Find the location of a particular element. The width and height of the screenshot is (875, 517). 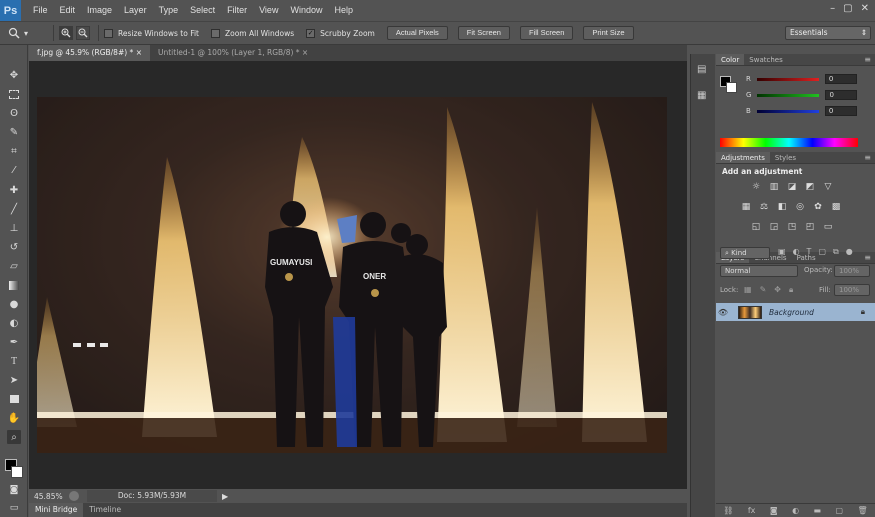

tab-mini-bridge: Mini Bridge is located at coordinates (56, 510).